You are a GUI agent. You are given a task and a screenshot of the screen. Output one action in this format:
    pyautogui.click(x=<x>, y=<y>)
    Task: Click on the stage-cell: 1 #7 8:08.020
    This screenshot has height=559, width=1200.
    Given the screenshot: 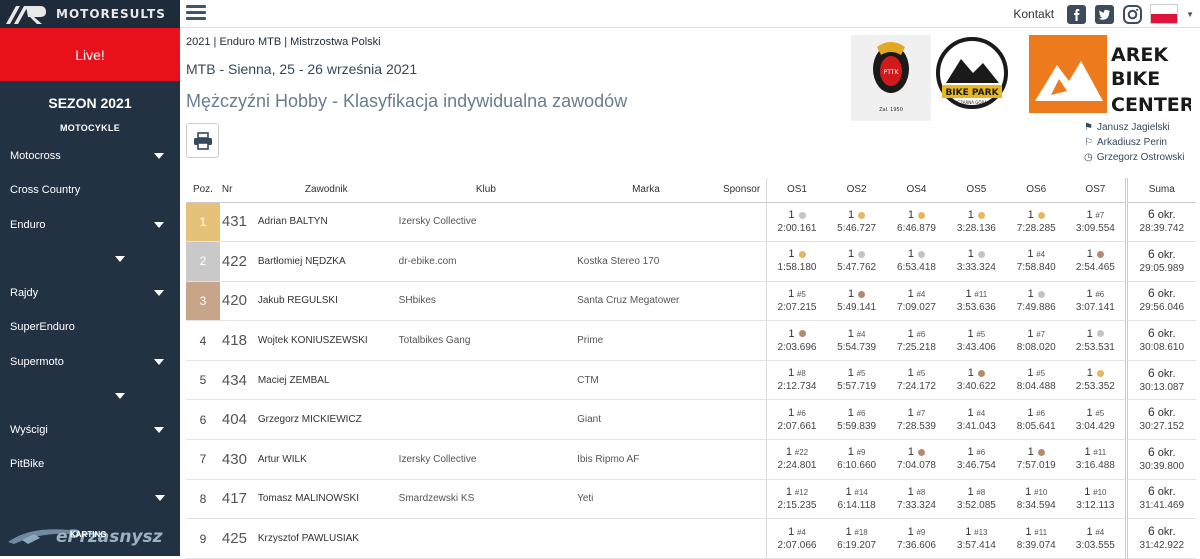 What is the action you would take?
    pyautogui.click(x=1036, y=340)
    